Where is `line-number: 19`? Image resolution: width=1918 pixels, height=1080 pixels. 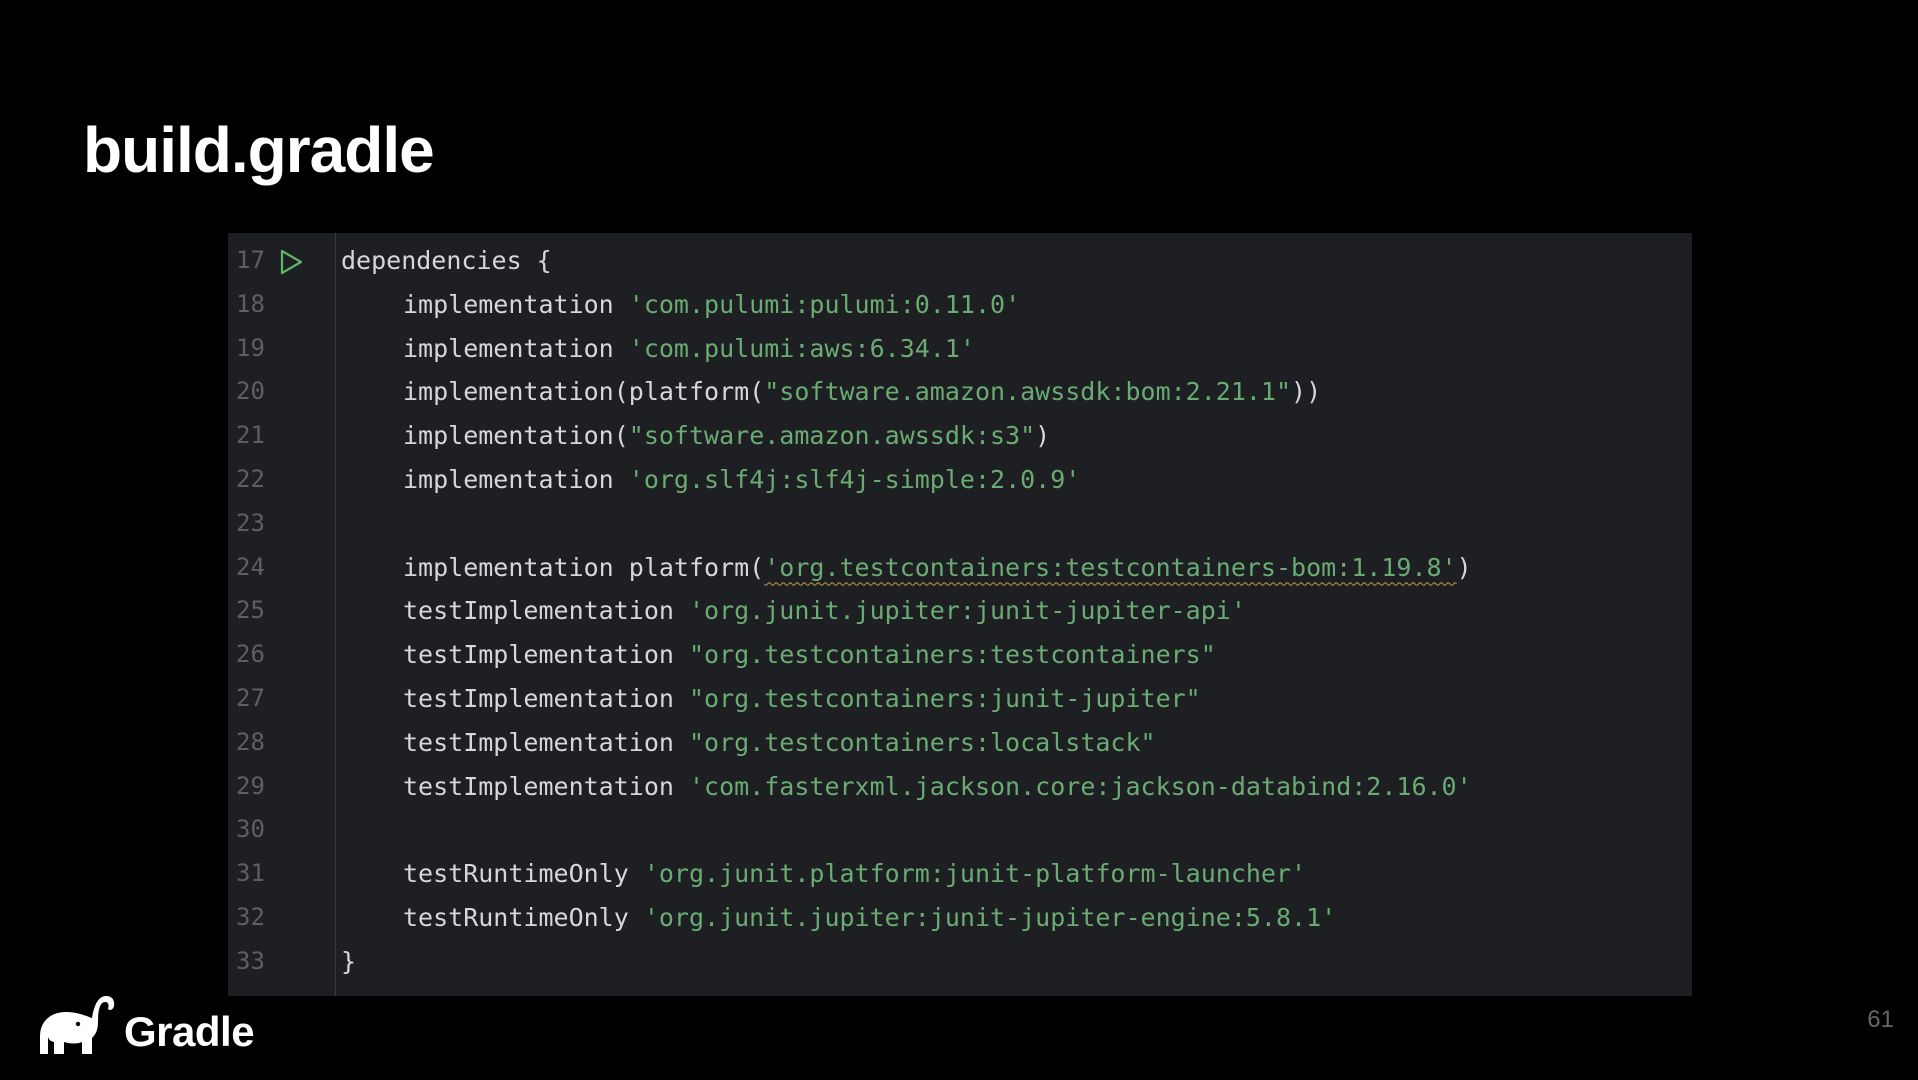
line-number: 19 is located at coordinates (250, 347).